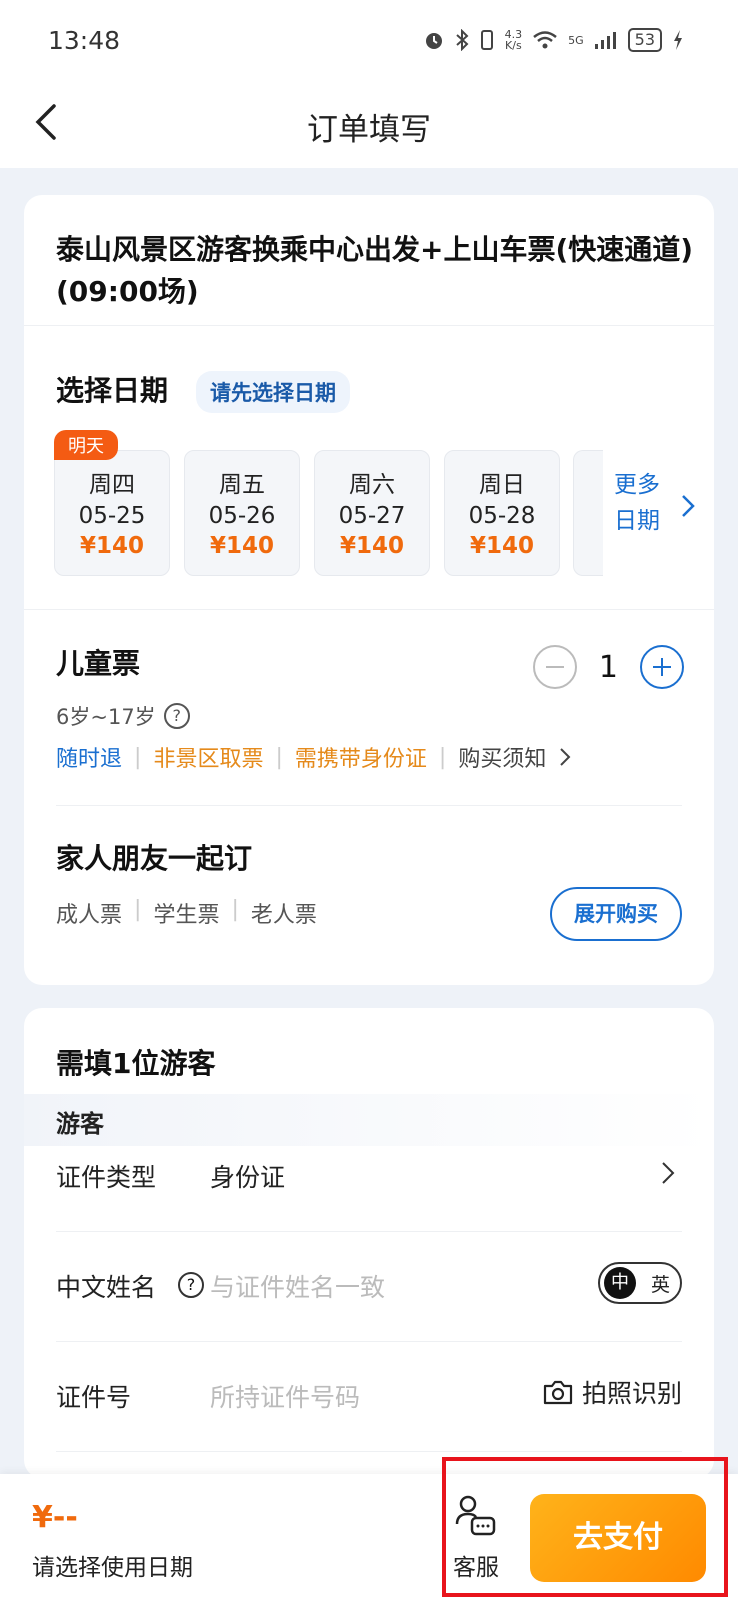 This screenshot has width=738, height=1600. What do you see at coordinates (545, 40) in the screenshot?
I see `wifi-icon` at bounding box center [545, 40].